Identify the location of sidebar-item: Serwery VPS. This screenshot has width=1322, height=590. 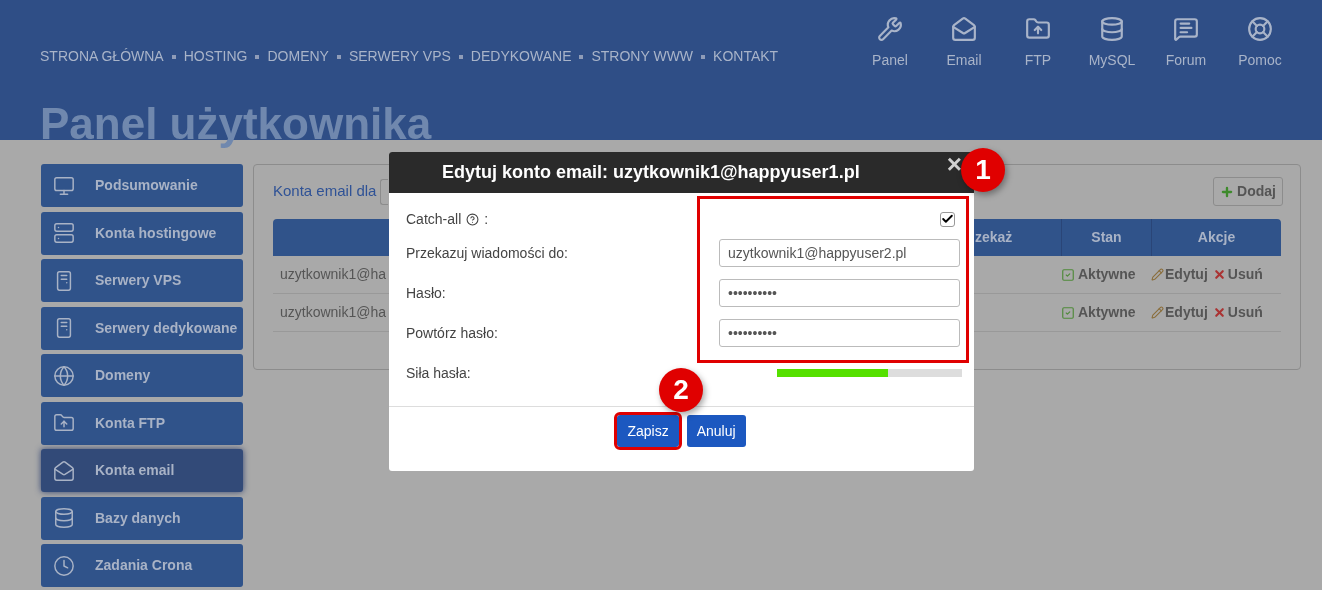
(142, 280).